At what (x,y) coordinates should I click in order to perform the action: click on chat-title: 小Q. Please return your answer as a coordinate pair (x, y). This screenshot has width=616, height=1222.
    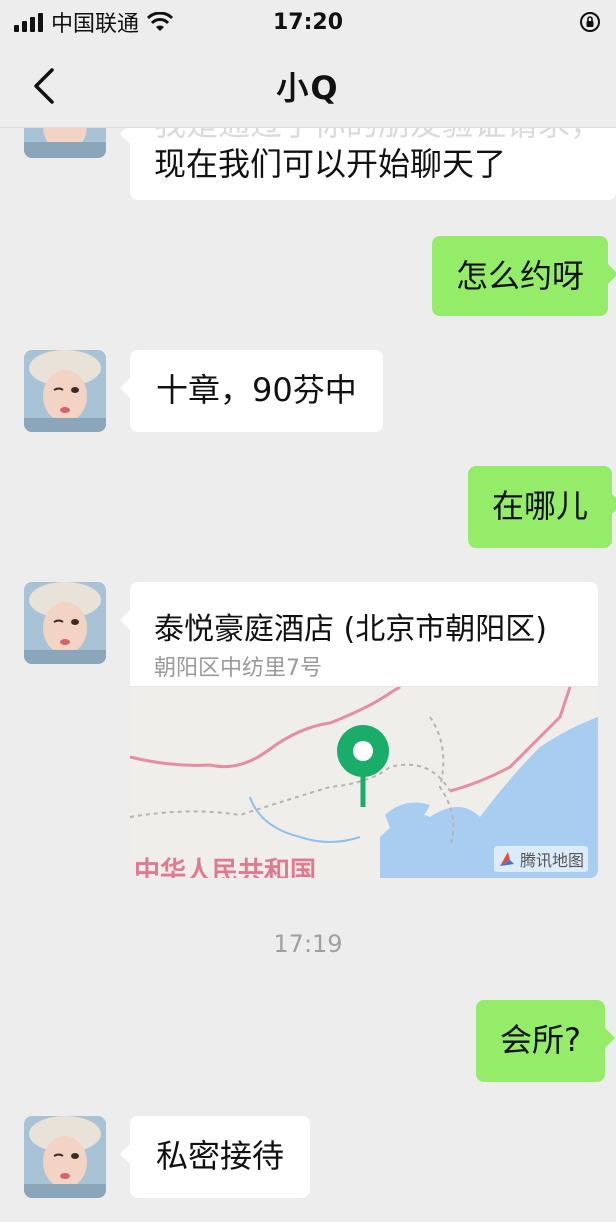
    Looking at the image, I should click on (308, 87).